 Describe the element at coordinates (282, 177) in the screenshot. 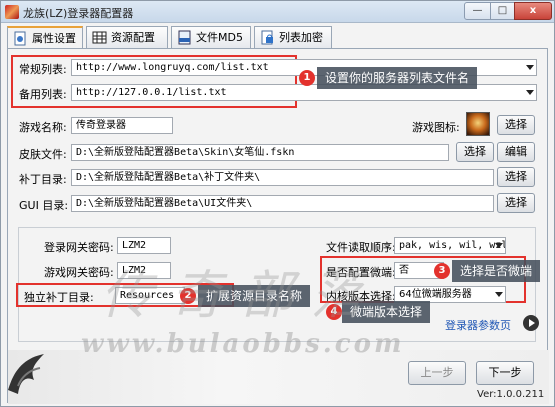

I see `patch-dir-input: D:\全新版登陆配置器Beta\补丁文件夹\` at that location.